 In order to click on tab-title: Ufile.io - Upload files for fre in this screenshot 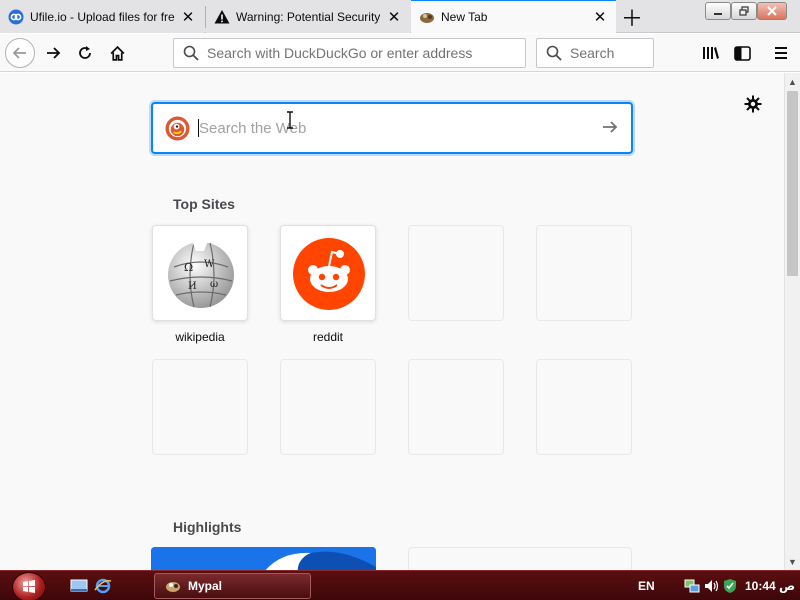, I will do `click(102, 16)`.